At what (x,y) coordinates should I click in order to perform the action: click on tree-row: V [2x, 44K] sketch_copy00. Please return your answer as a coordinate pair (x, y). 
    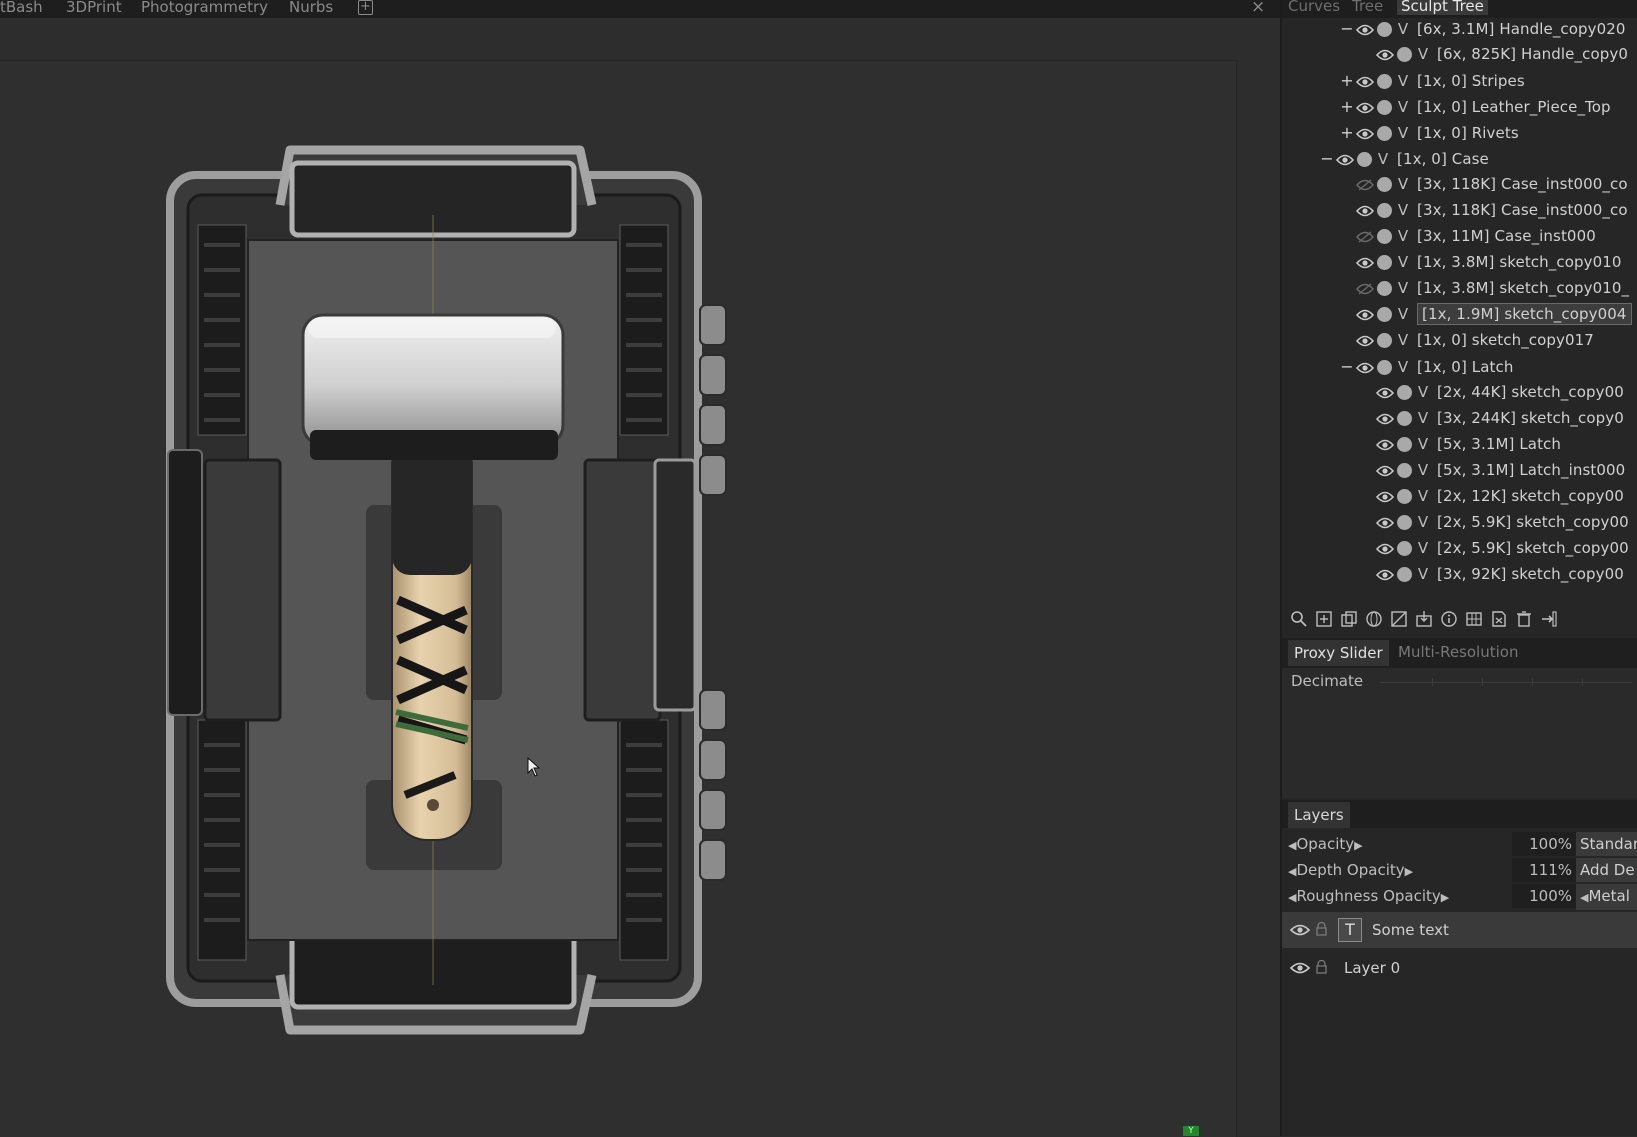
    Looking at the image, I should click on (1492, 392).